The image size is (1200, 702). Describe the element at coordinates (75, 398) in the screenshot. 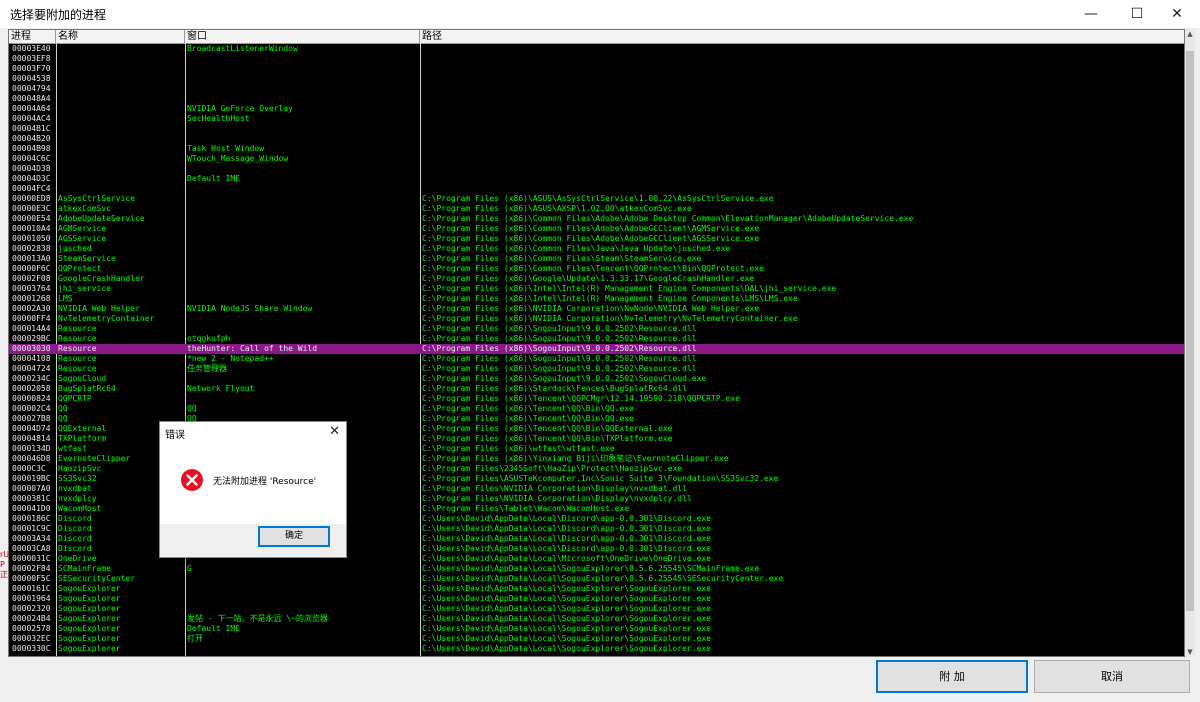

I see `process-name-cell: QQPCRTP` at that location.